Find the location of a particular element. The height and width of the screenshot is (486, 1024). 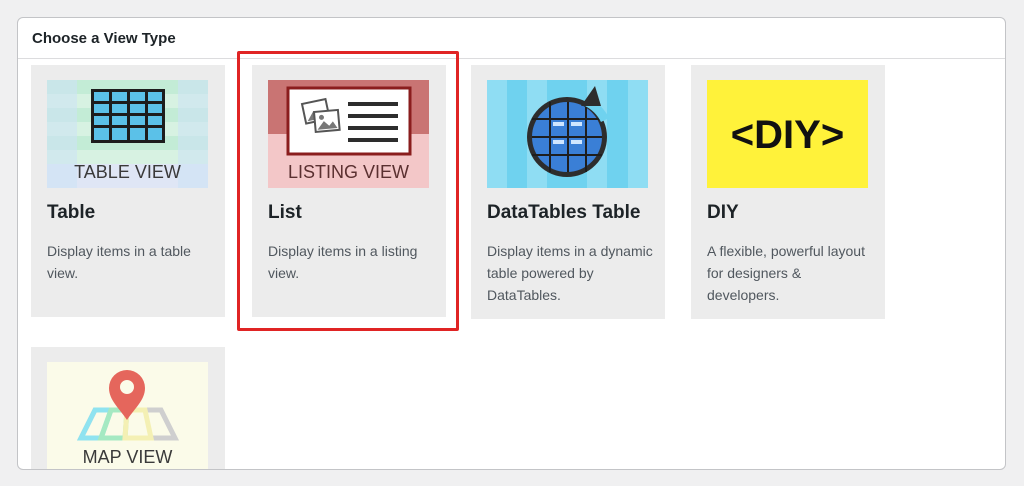

panel-title: Choose a View Type is located at coordinates (511, 38).